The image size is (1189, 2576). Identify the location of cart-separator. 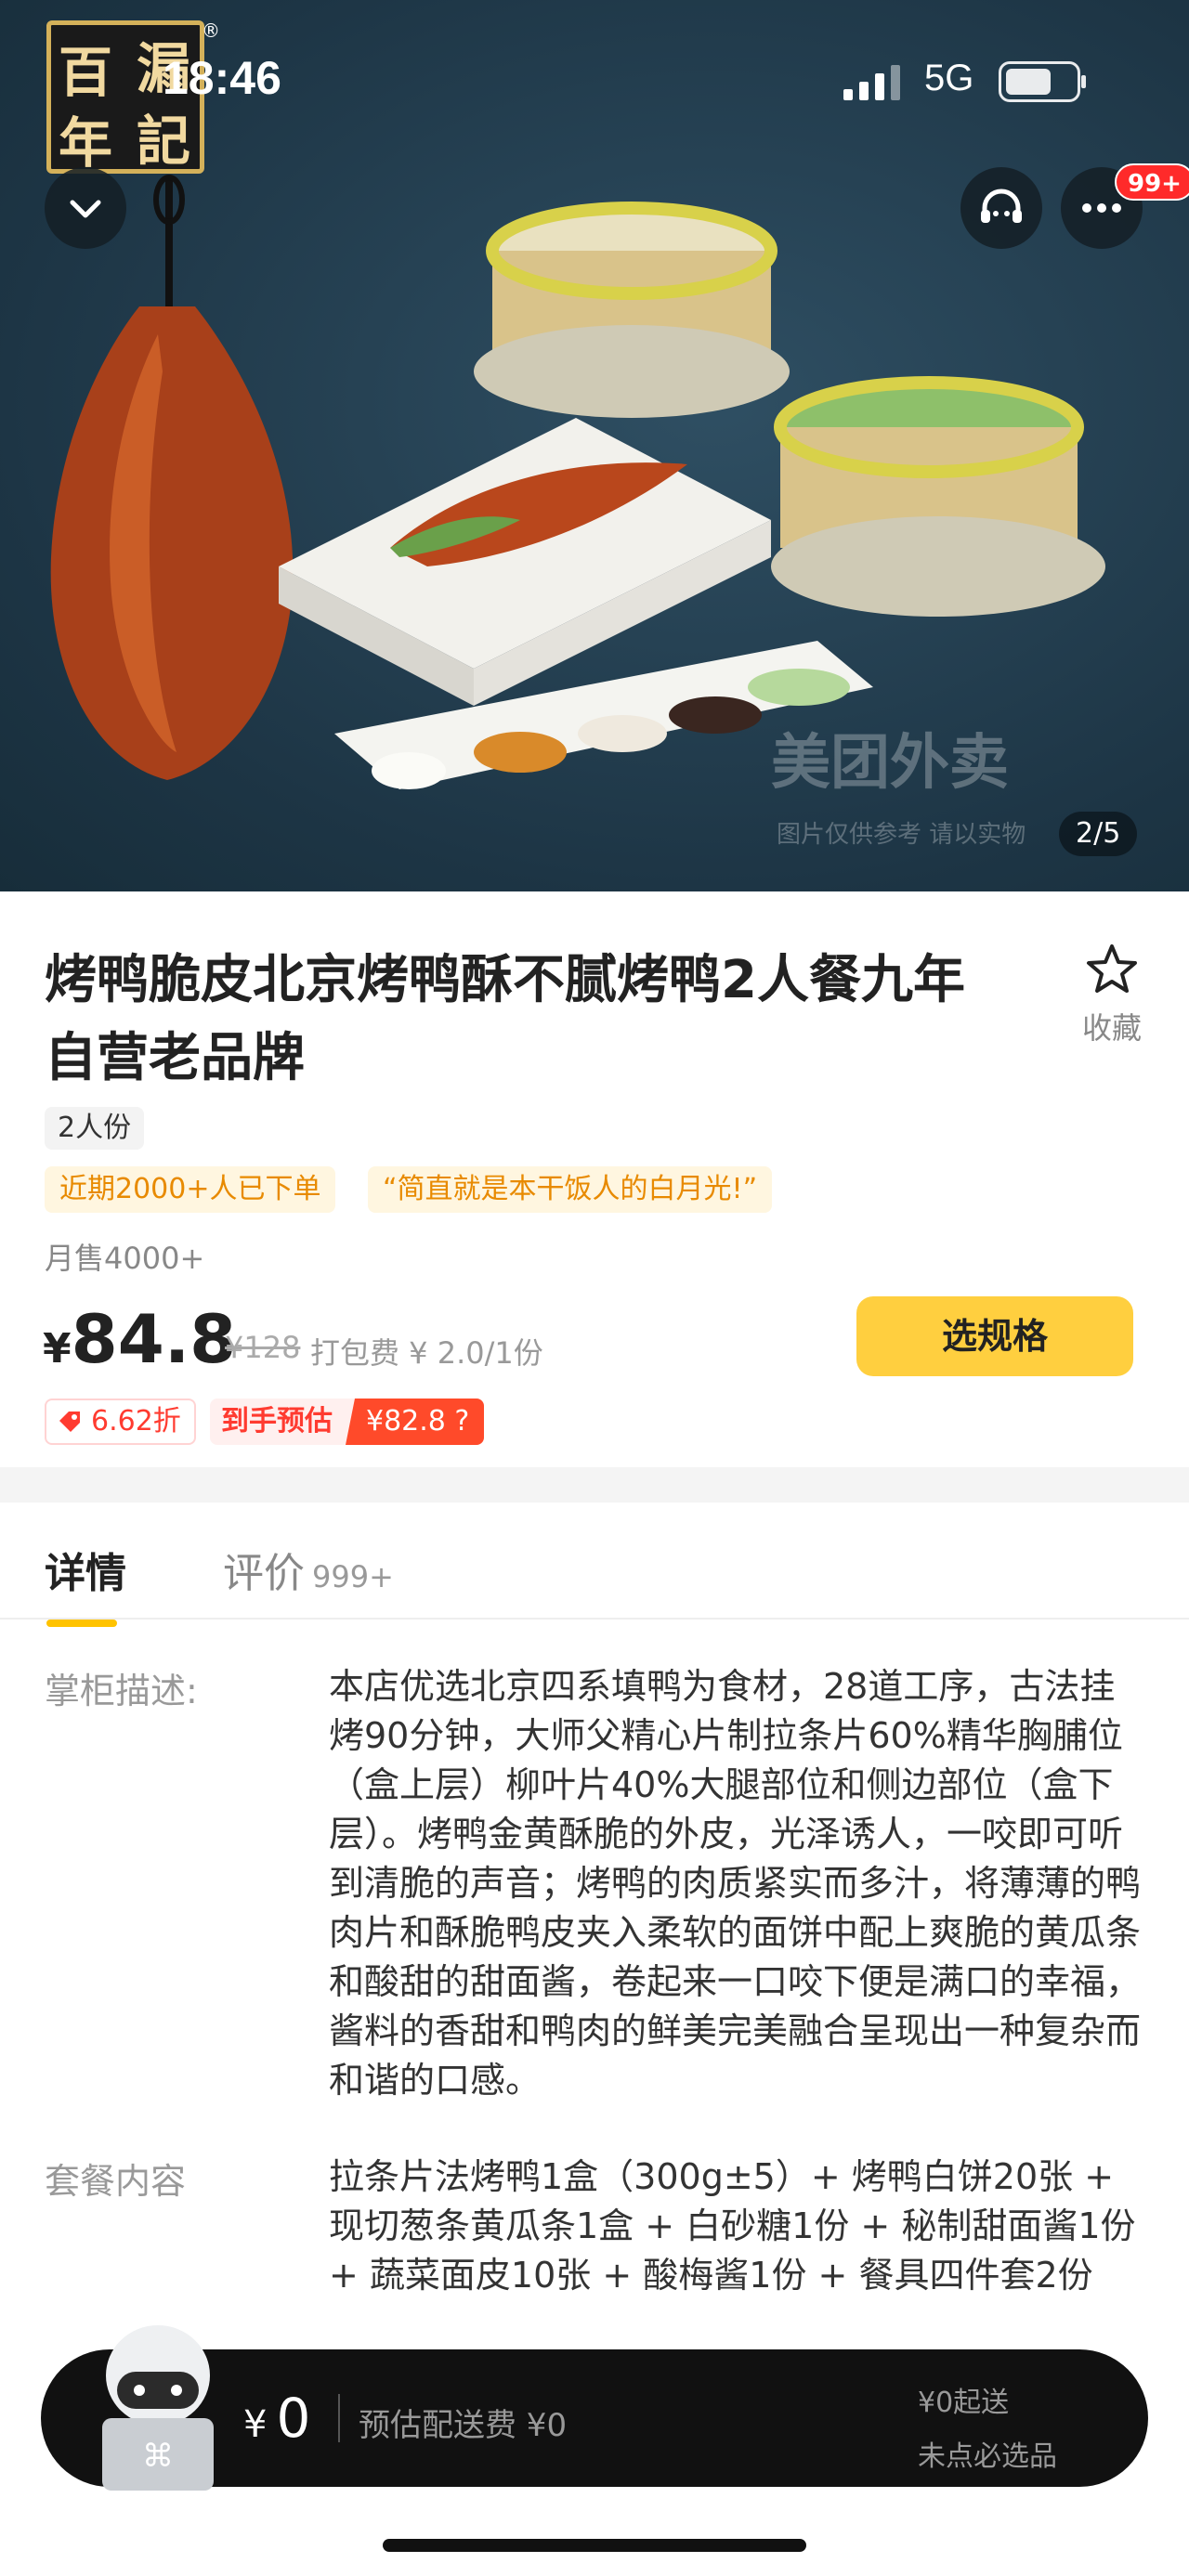
(339, 2418).